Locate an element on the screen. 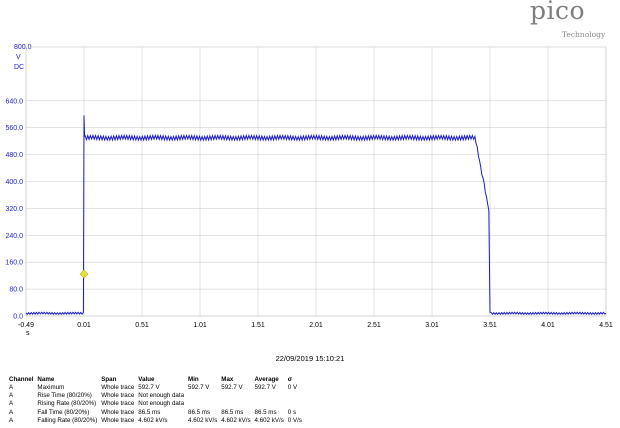  measurement-cell: Rise Time (80/20%) is located at coordinates (64, 396).